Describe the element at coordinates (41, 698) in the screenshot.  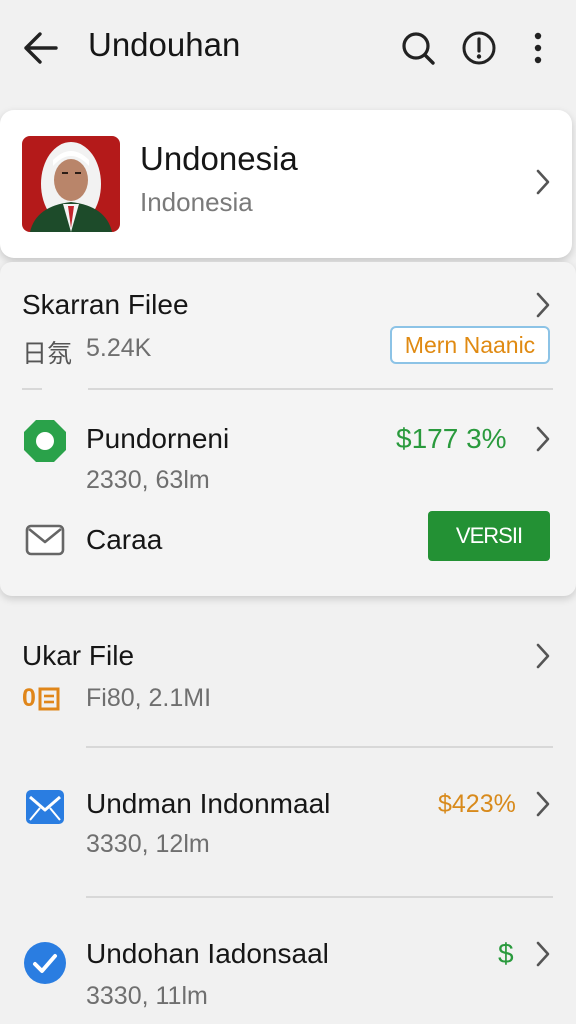
I see `file-type-icon: 0` at that location.